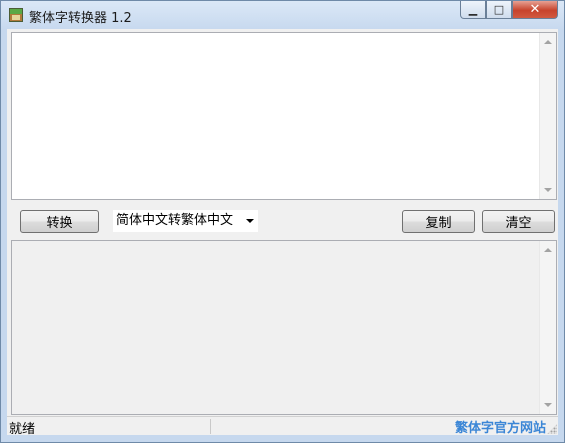  I want to click on app-icon, so click(16, 15).